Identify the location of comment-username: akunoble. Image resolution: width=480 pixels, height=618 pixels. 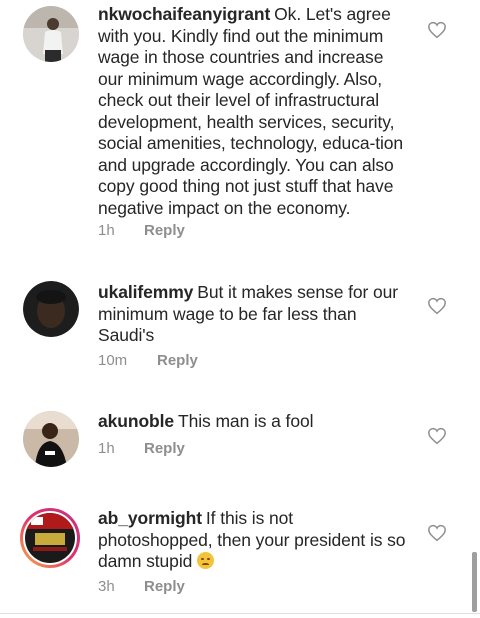
(136, 421).